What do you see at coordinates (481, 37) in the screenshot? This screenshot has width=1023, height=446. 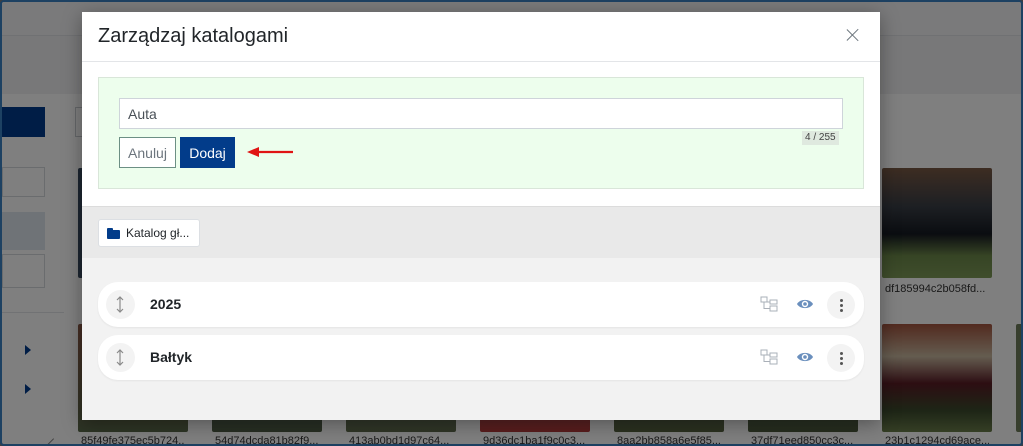 I see `modal-header: Zarządzaj katalogami` at bounding box center [481, 37].